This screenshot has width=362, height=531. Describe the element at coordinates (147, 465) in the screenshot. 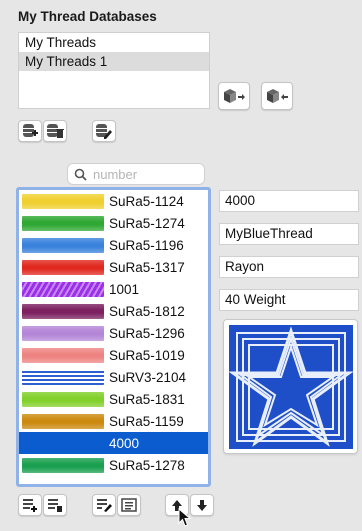

I see `thread-label: SuRa5-1278` at that location.